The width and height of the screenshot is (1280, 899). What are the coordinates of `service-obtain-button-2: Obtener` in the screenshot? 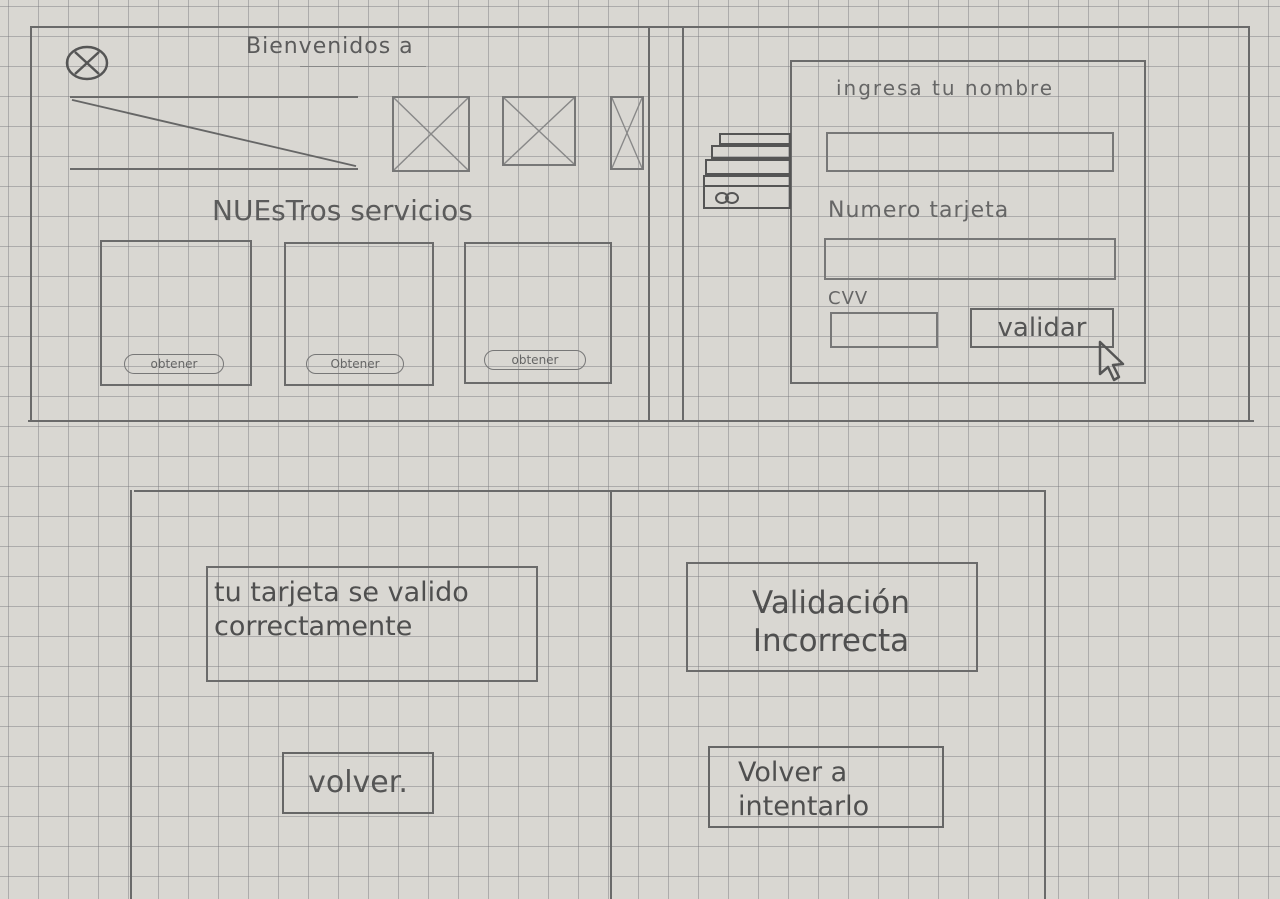 It's located at (355, 364).